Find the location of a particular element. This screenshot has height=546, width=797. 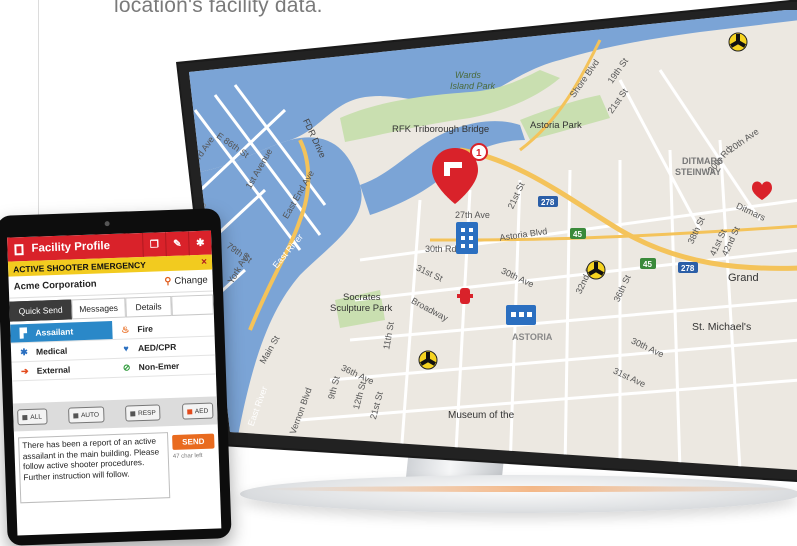

shield-278-b-label: 278 is located at coordinates (688, 268).